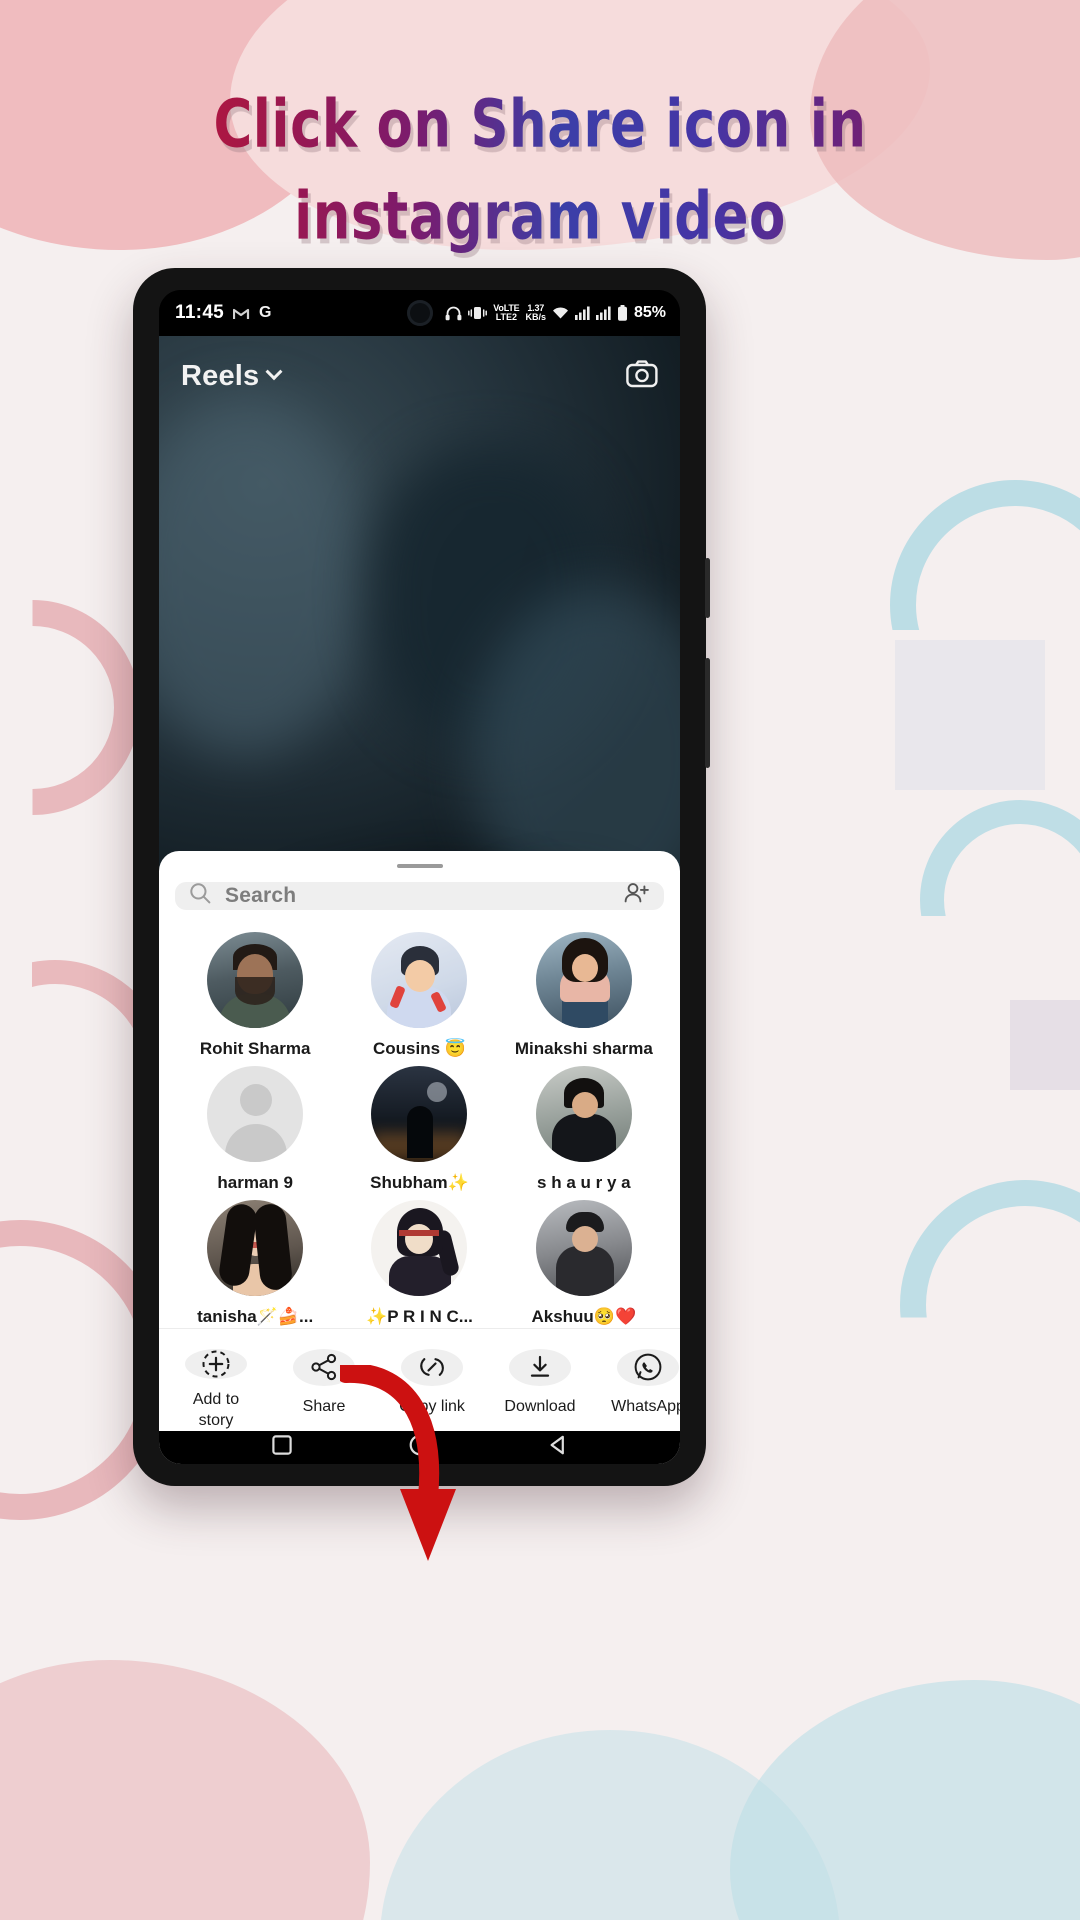 The height and width of the screenshot is (1920, 1080). What do you see at coordinates (622, 313) in the screenshot?
I see `battery-icon` at bounding box center [622, 313].